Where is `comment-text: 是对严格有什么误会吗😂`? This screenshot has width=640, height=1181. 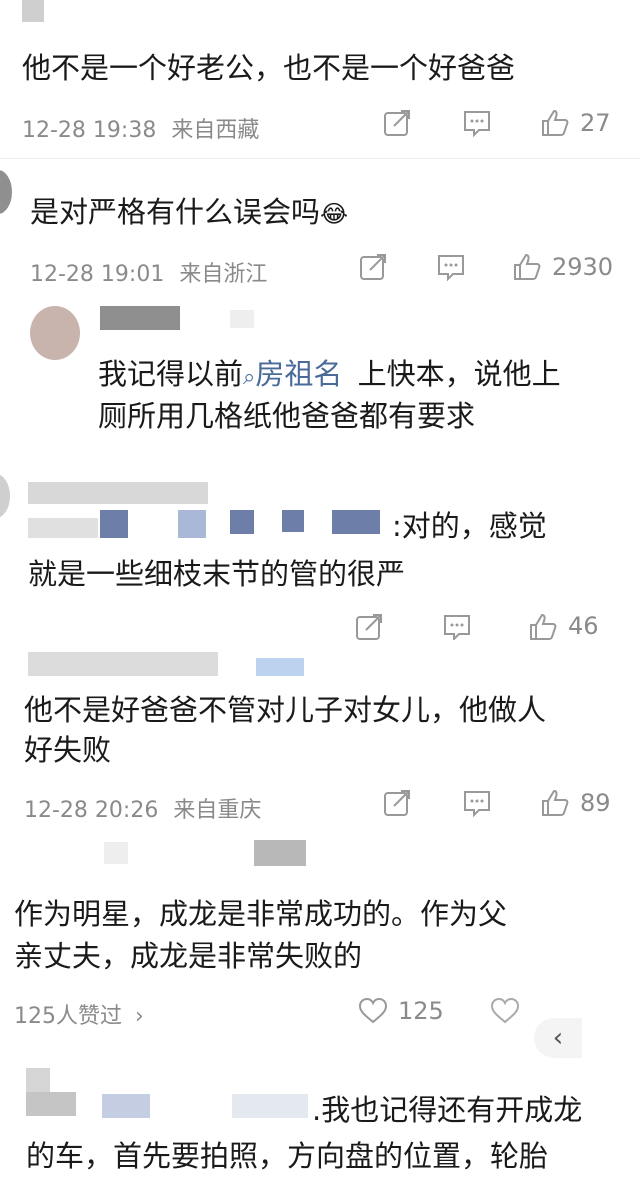
comment-text: 是对严格有什么误会吗😂 is located at coordinates (189, 213).